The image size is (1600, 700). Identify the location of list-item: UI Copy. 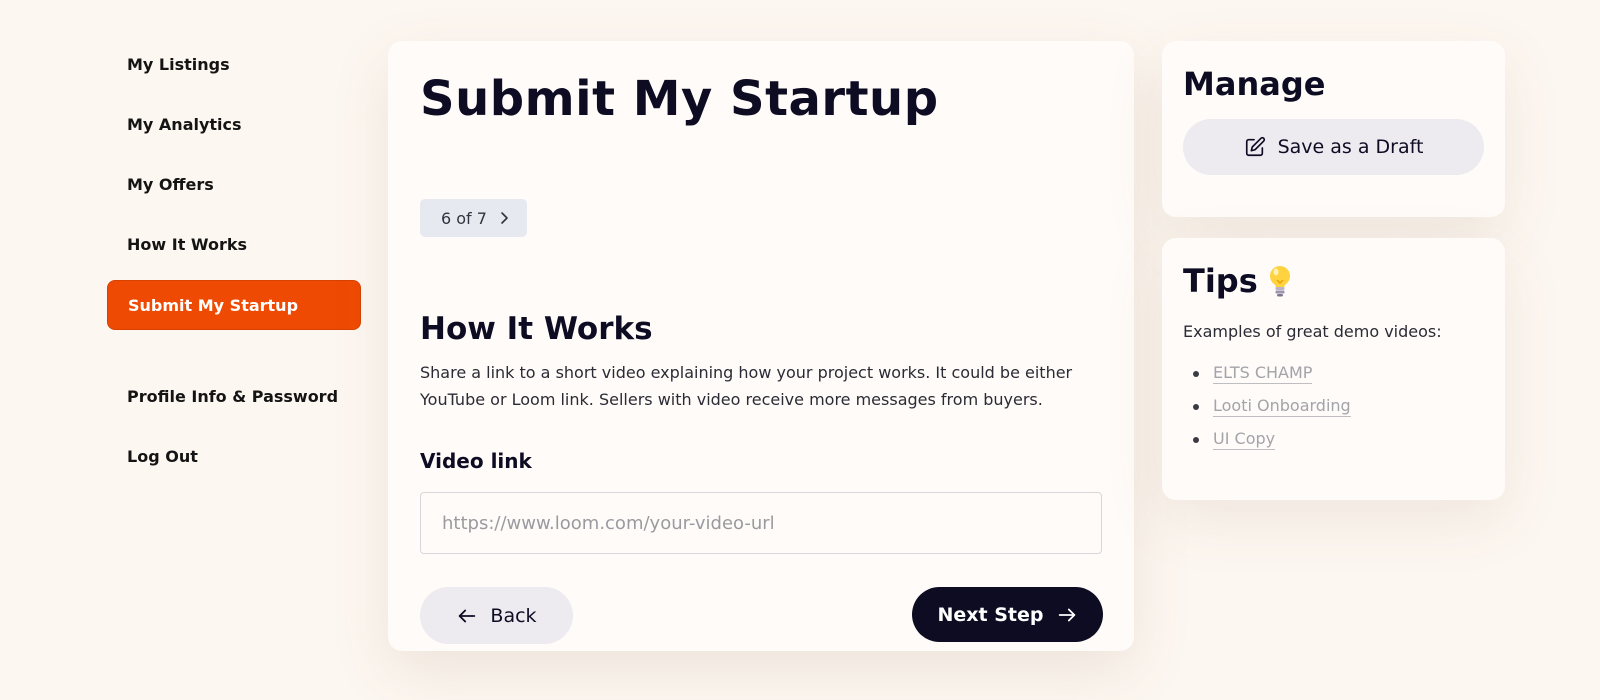
(1267, 439).